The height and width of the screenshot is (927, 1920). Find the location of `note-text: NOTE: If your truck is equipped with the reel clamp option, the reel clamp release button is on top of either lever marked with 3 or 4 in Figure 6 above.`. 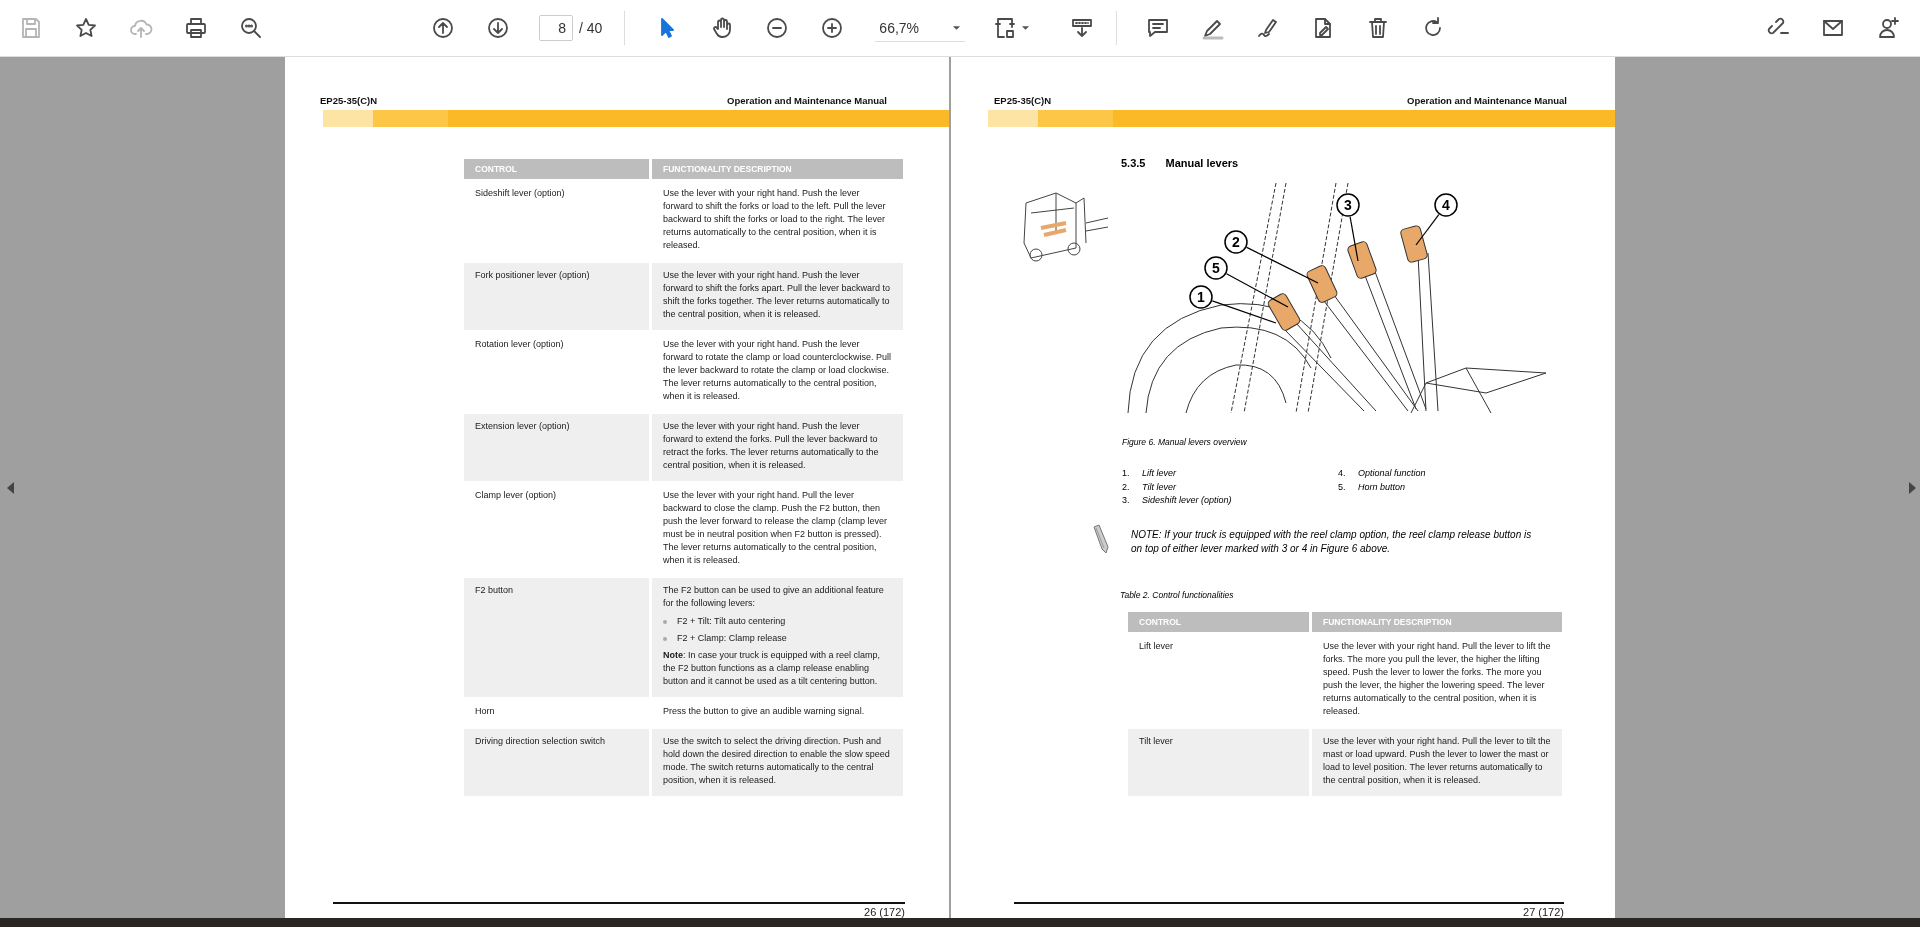

note-text: NOTE: If your truck is equipped with the reel clamp option, the reel clamp release button is on top of either lever marked with 3 or 4 in Figure 6 above. is located at coordinates (1332, 541).